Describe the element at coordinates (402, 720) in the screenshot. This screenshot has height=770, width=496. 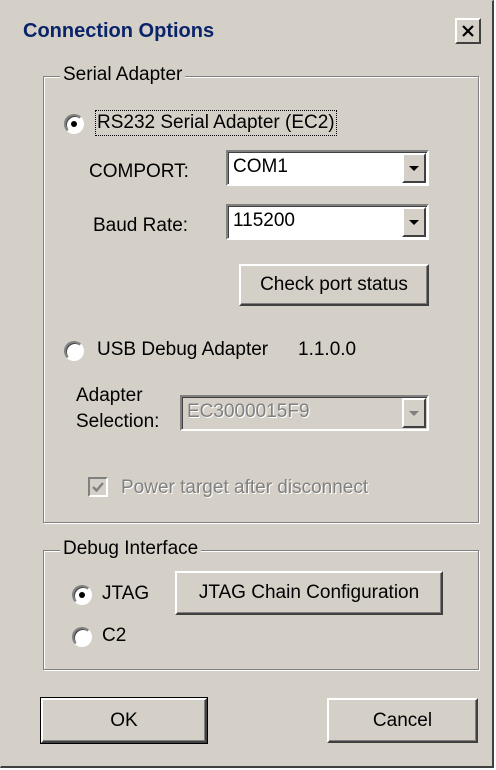
I see `cancel-button: Cancel` at that location.